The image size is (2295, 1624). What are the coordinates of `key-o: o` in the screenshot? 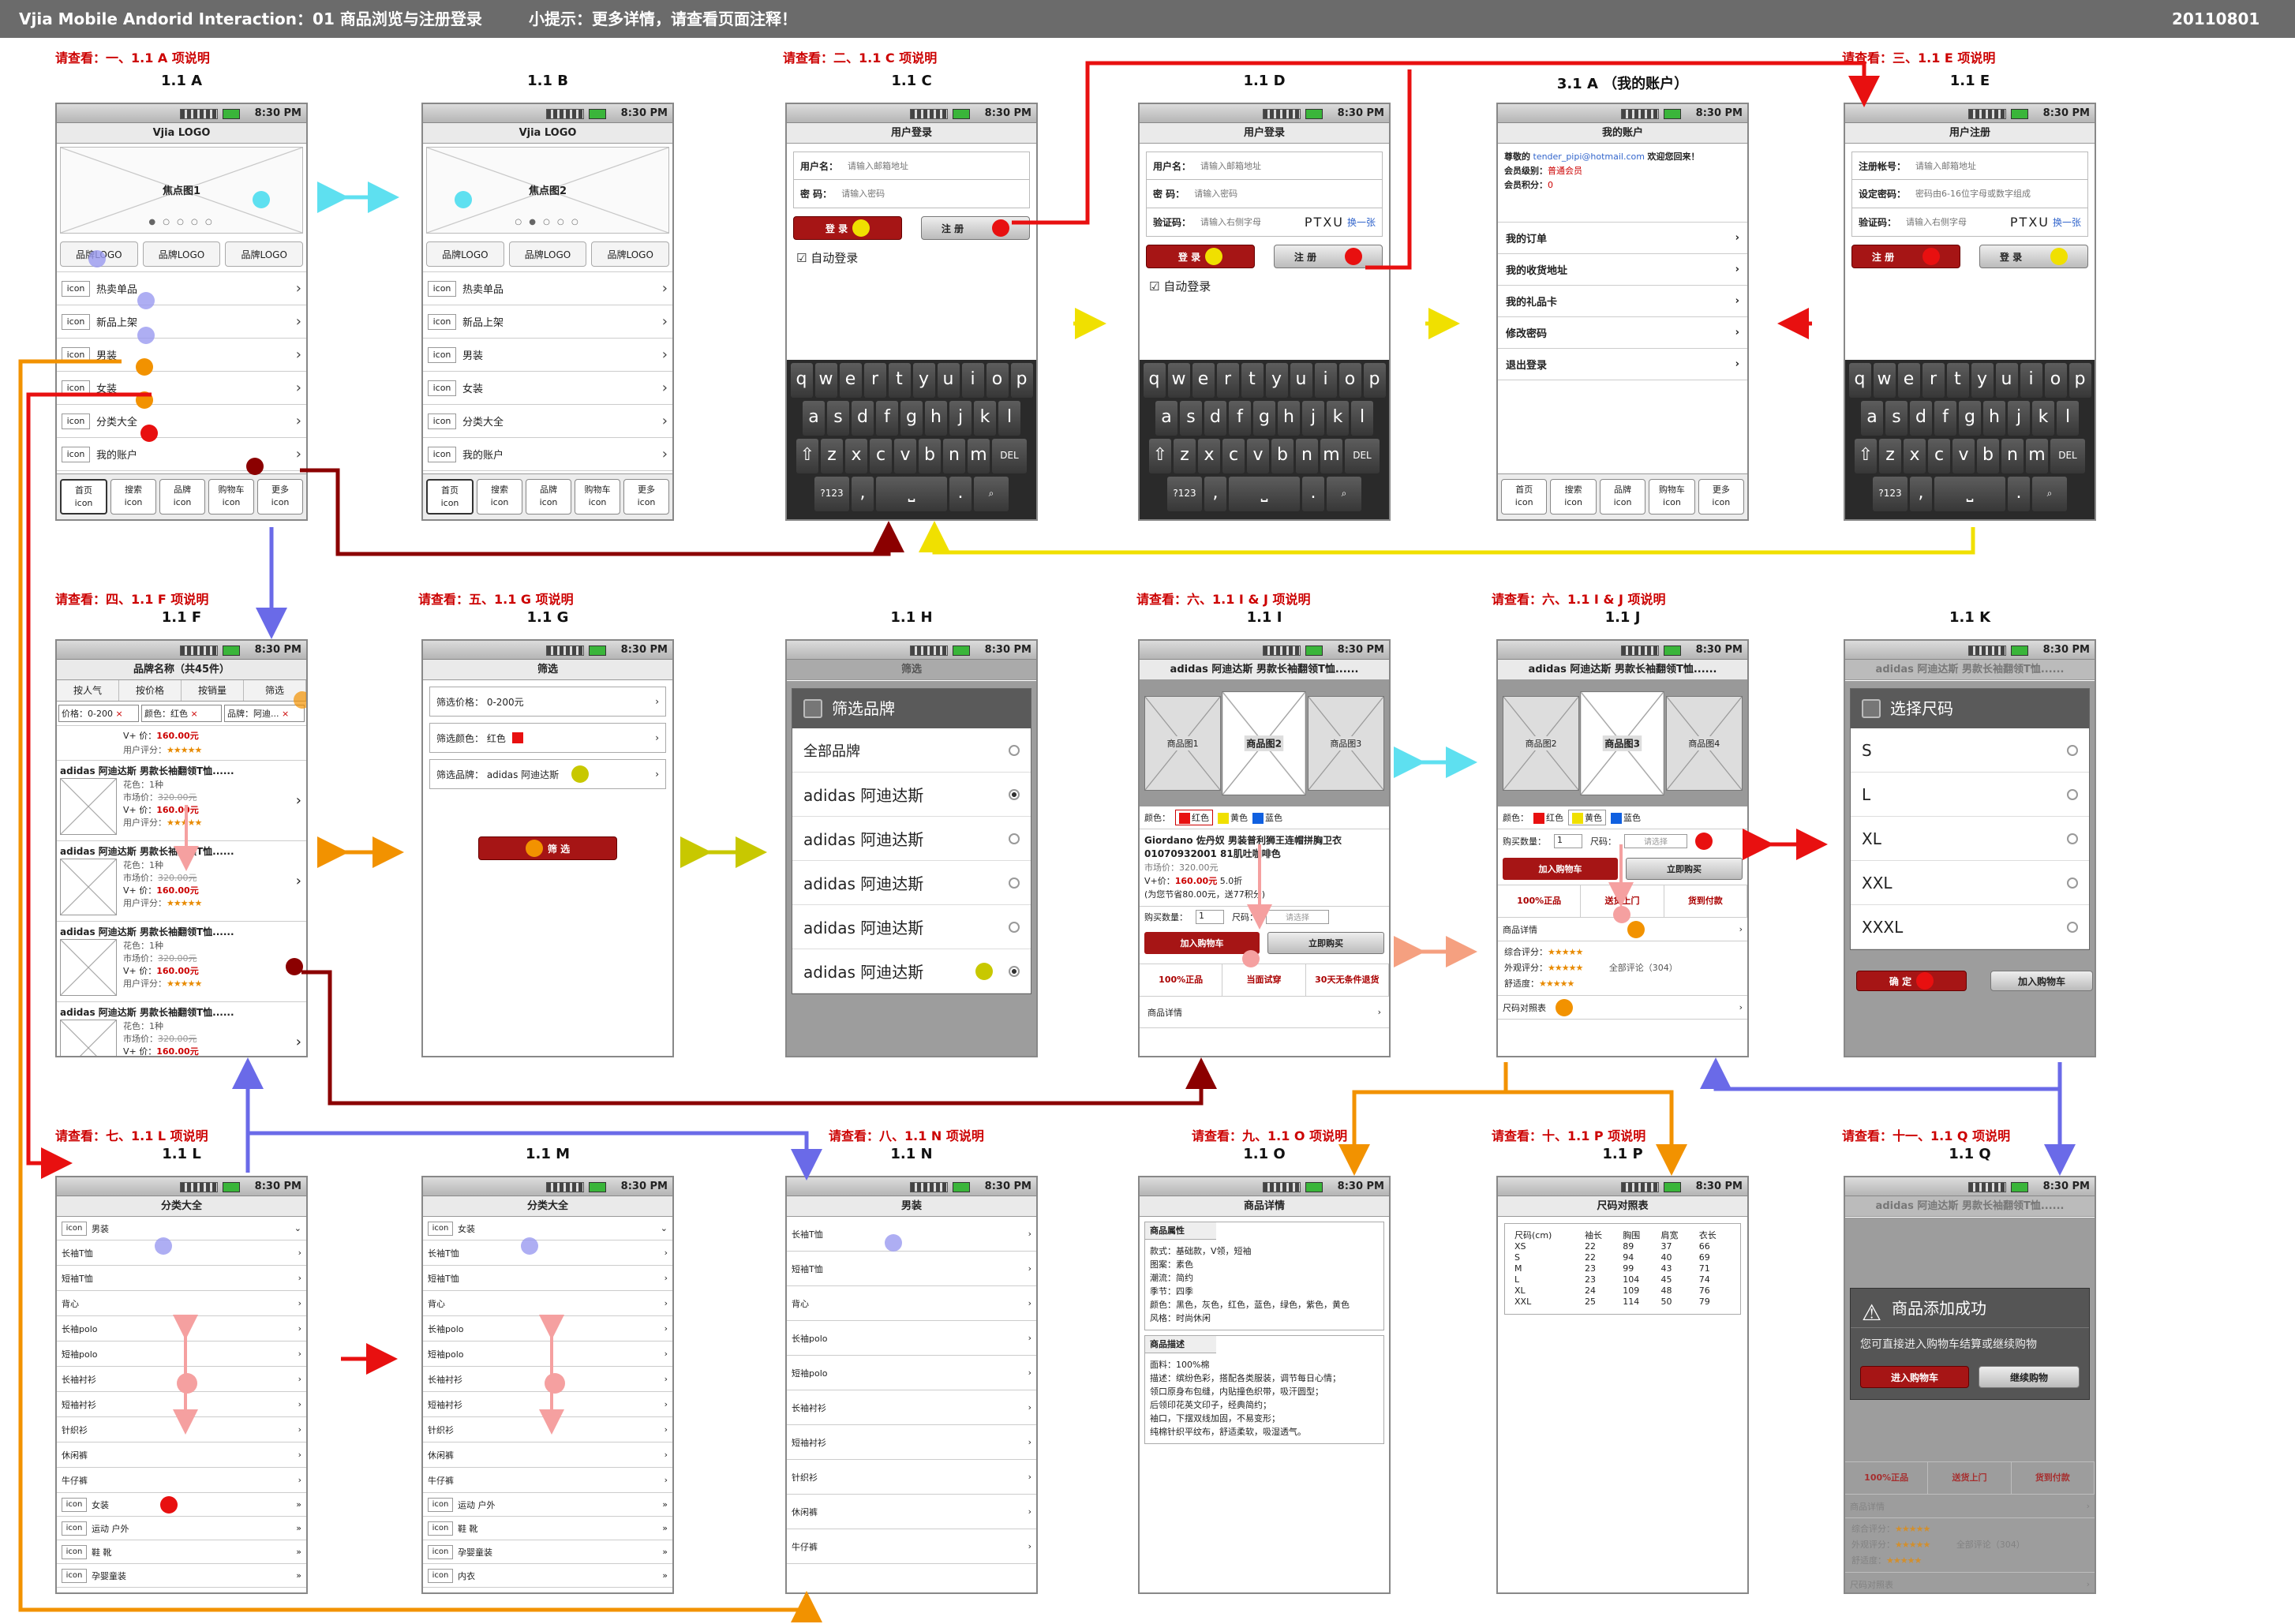 It's located at (997, 380).